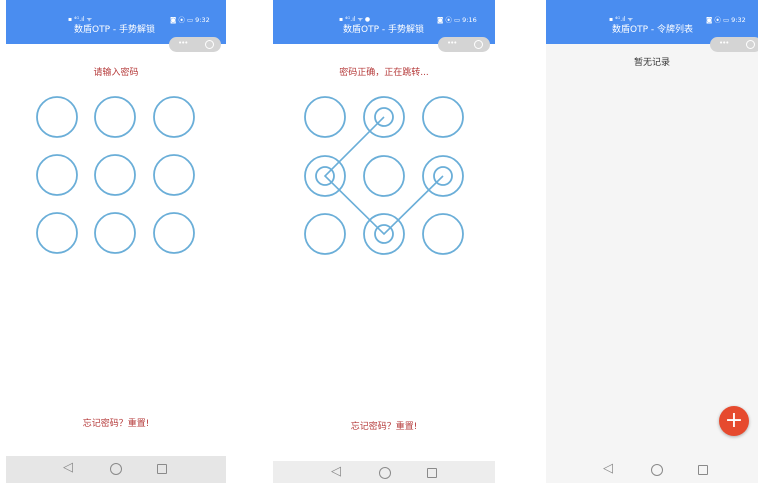 The width and height of the screenshot is (758, 483). I want to click on empty-state-text: 暂无记录, so click(651, 63).